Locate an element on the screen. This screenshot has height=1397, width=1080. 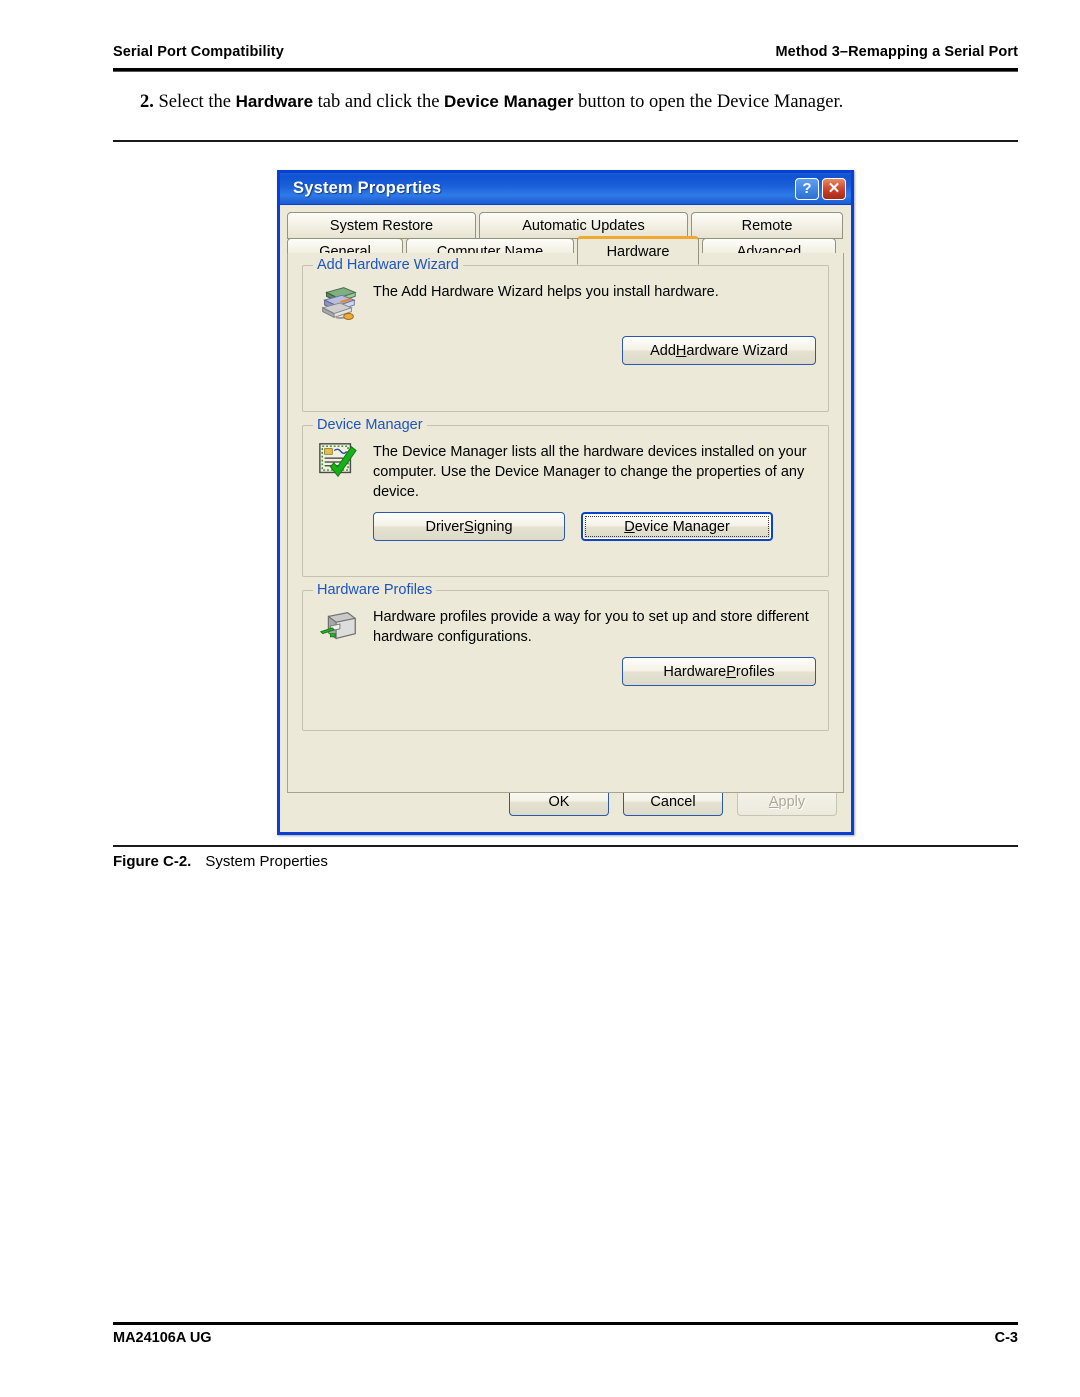
driver-signing-button: Driver Signing is located at coordinates (469, 526).